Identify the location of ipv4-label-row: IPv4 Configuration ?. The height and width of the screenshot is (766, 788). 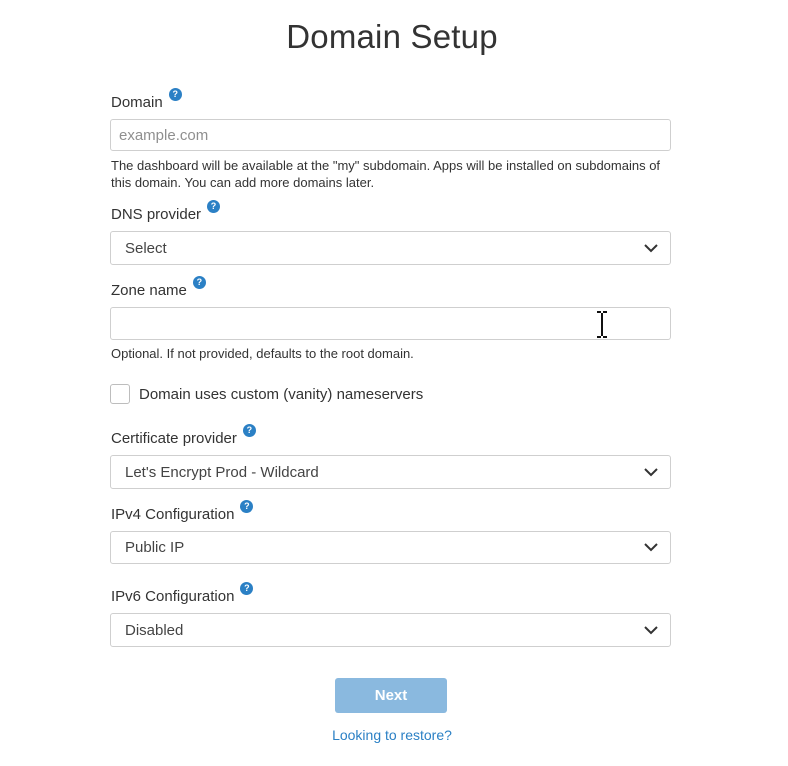
(182, 511).